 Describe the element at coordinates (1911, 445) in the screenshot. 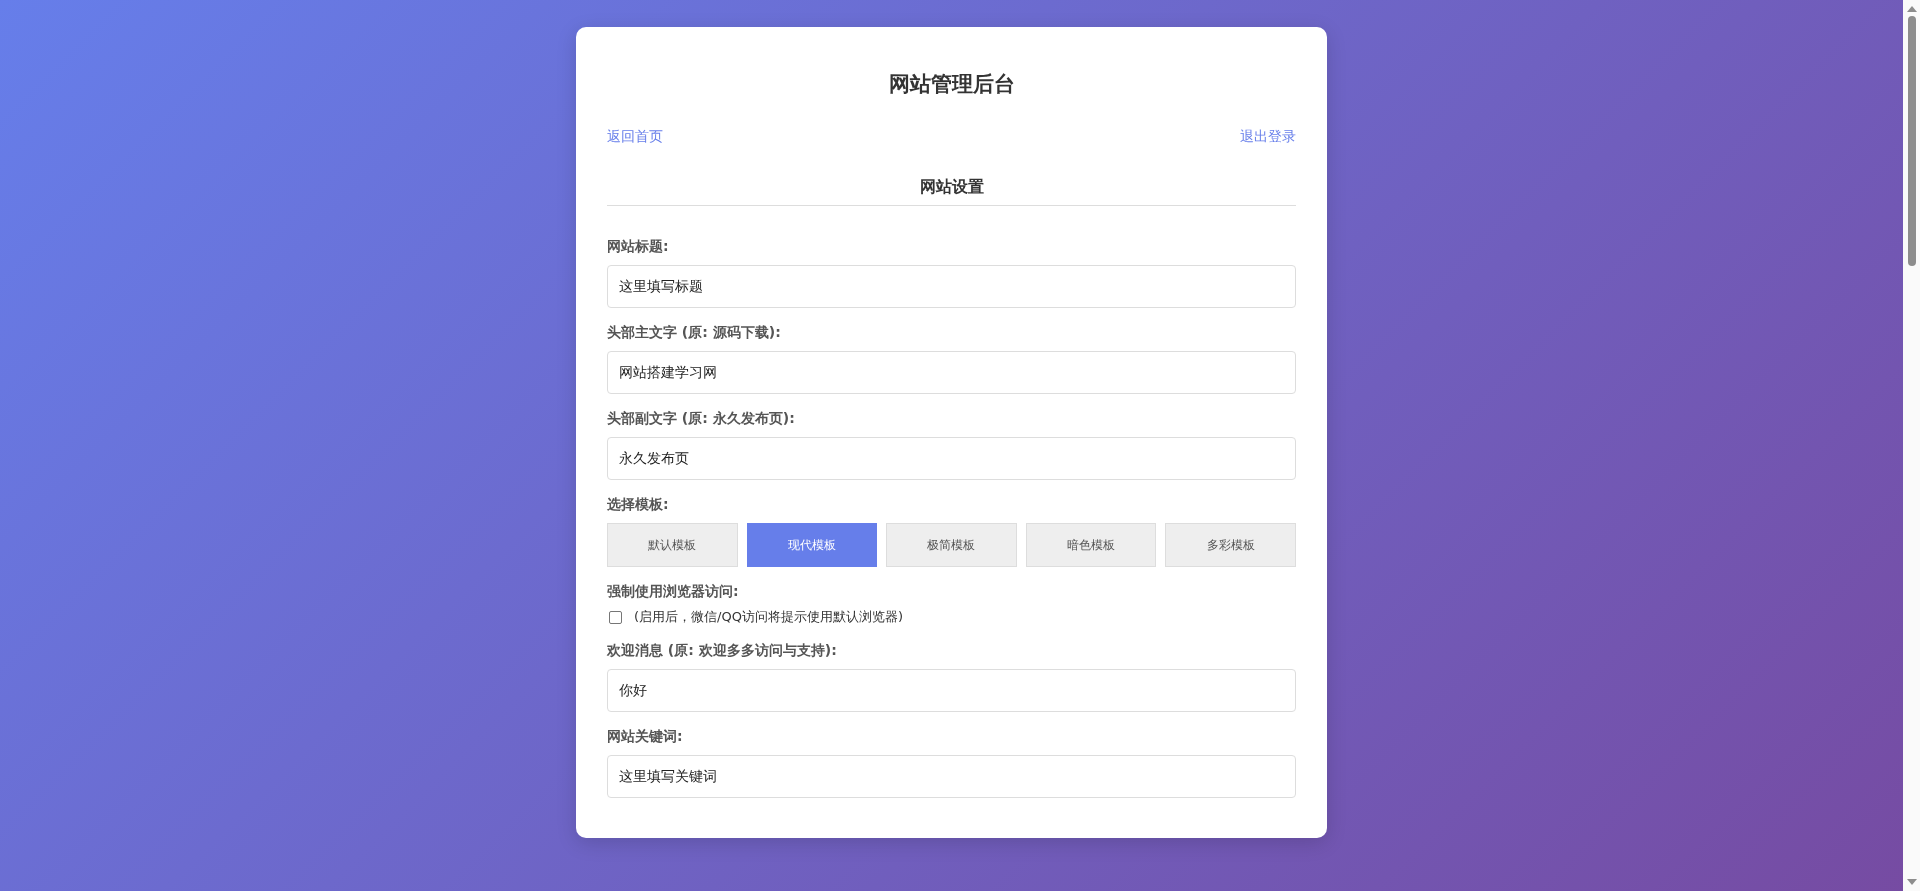

I see `scrollbar` at that location.